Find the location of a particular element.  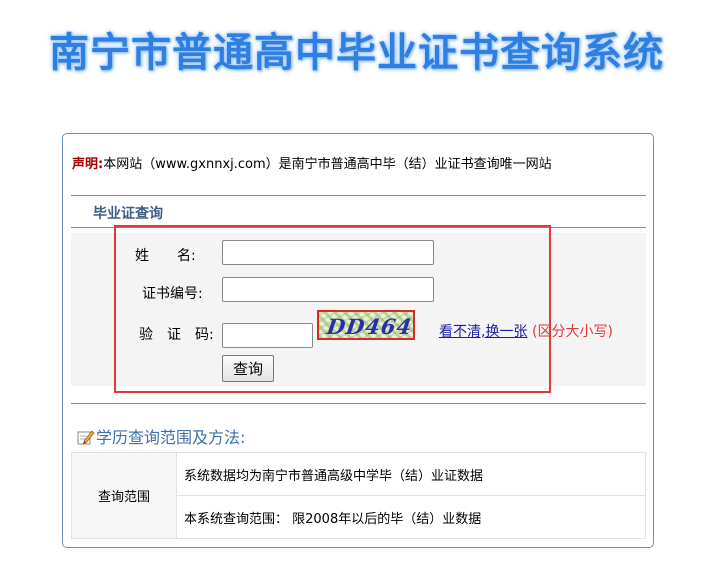

info-section-title: 学历查询范围及方法: is located at coordinates (161, 436).